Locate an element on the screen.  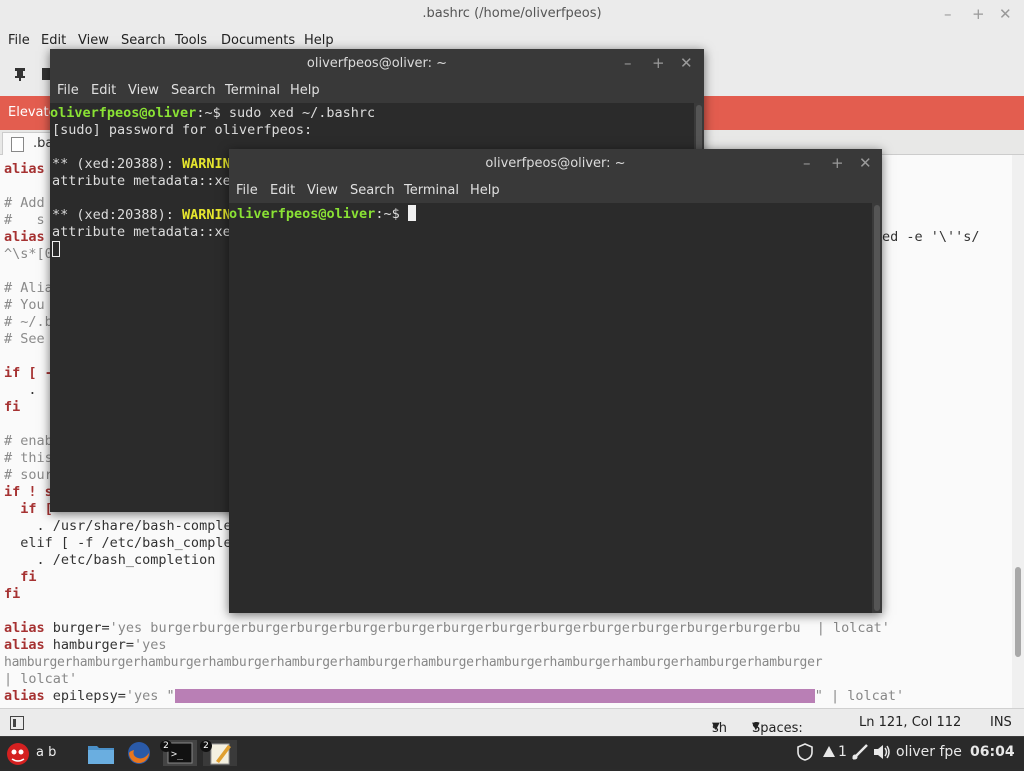
terminal-prompt-line: oliverfpeos@oliver:~$ is located at coordinates (322, 214).